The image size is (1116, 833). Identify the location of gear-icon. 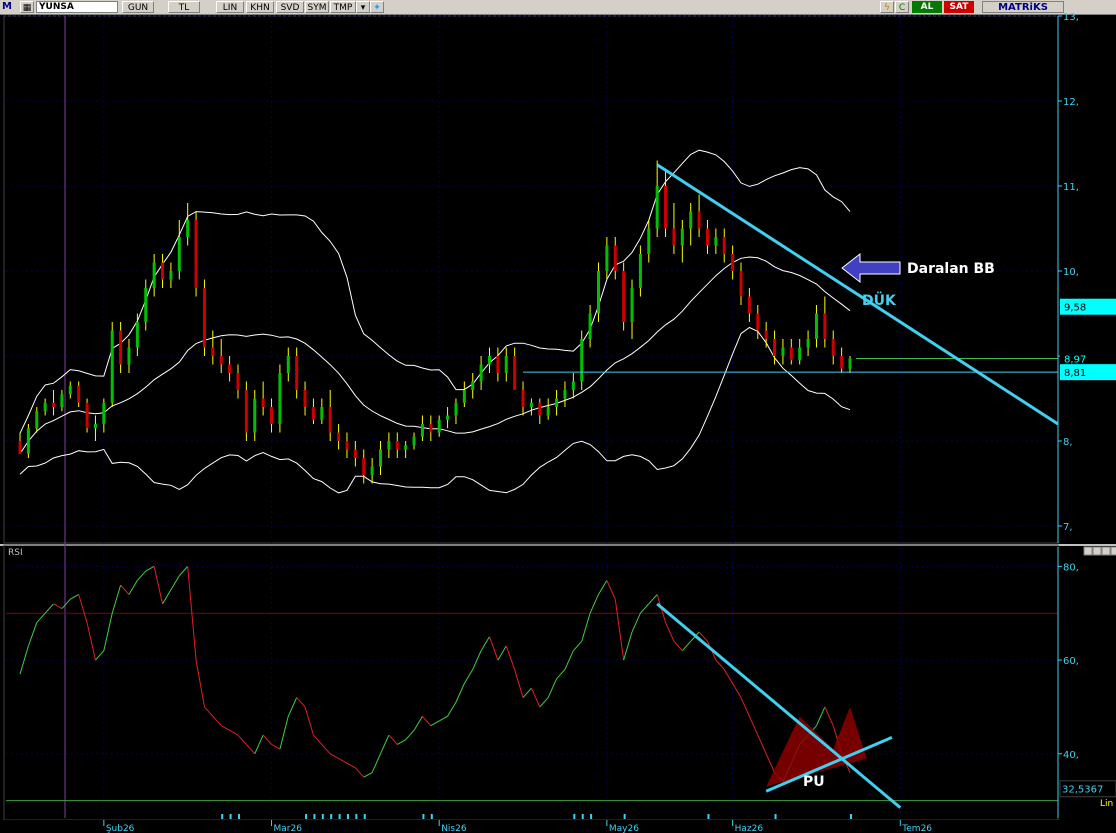
(1088, 551).